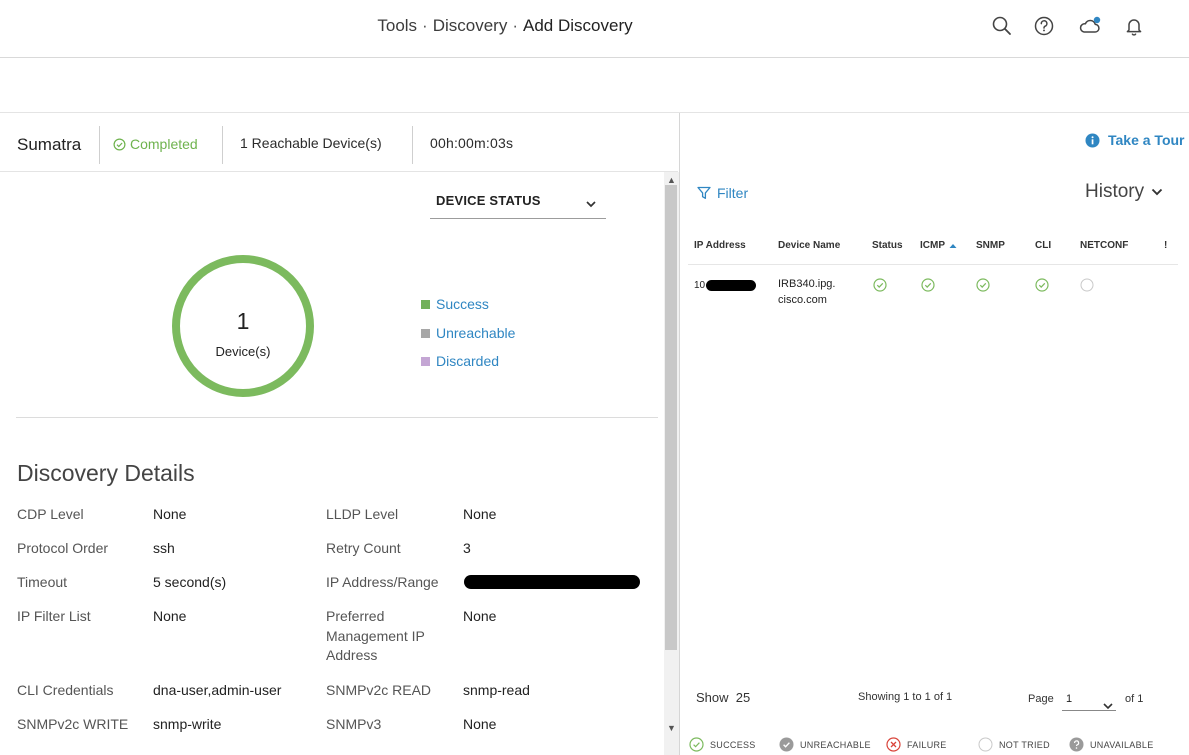 The height and width of the screenshot is (755, 1189). I want to click on filter-icon, so click(704, 192).